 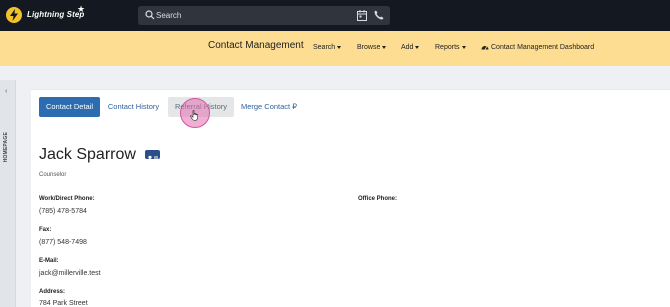 I want to click on merge-icon: ₽, so click(x=295, y=106).